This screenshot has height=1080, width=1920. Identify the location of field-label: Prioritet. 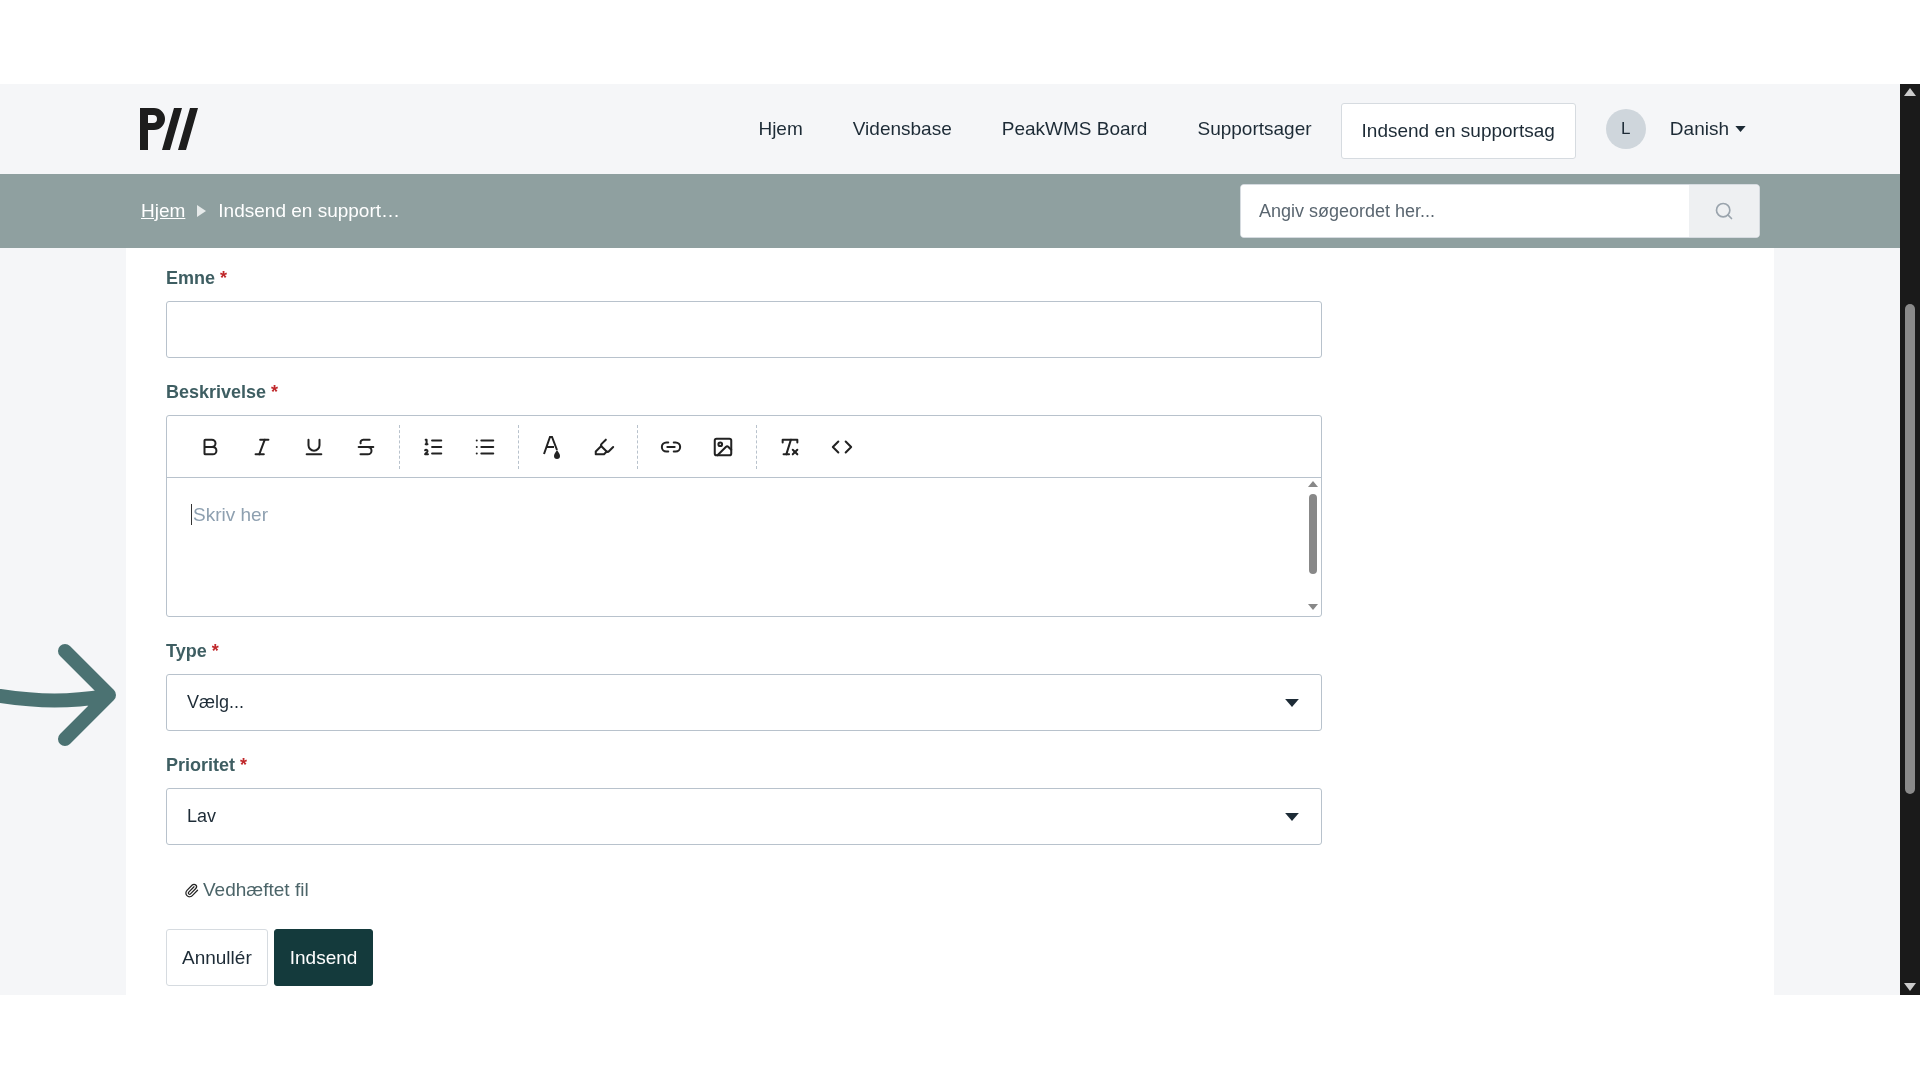
(200, 765).